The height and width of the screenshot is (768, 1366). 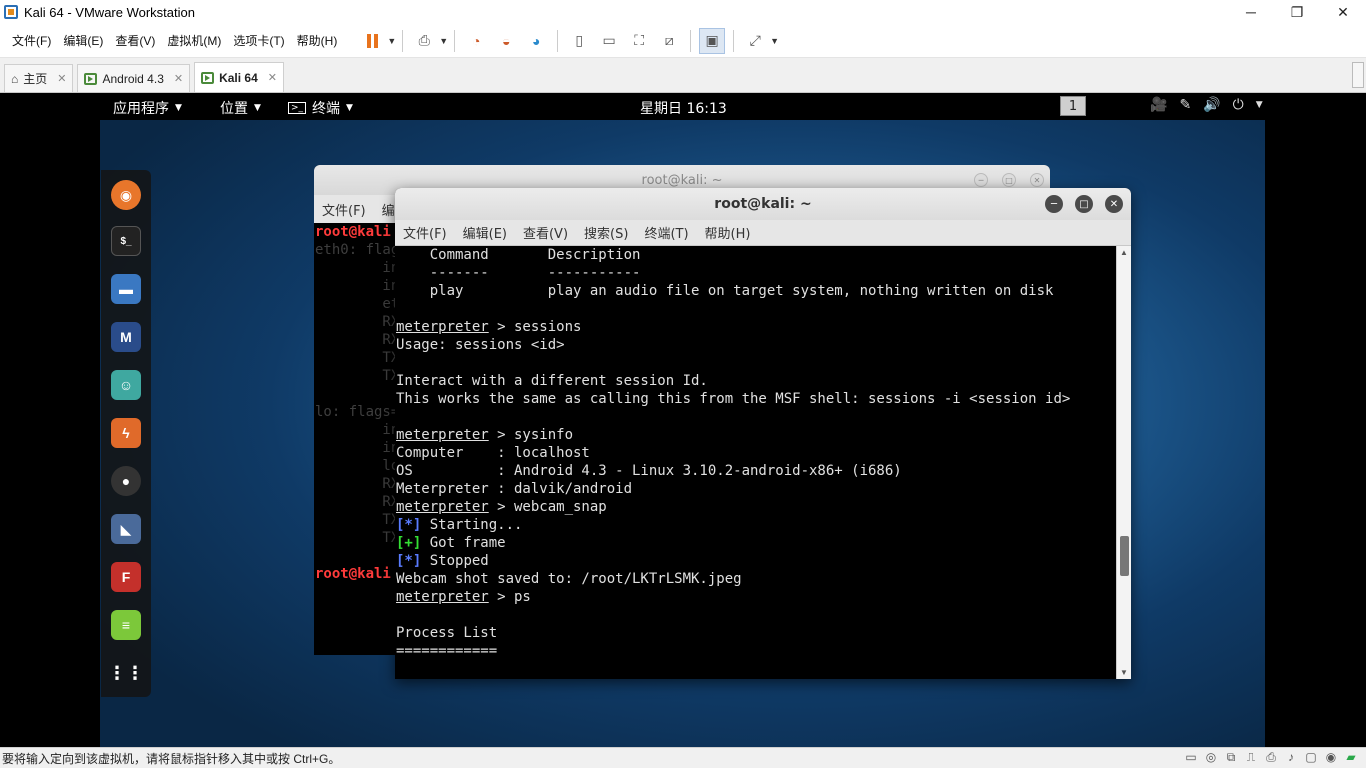 I want to click on burpsuite-icon: ϟ, so click(x=126, y=433).